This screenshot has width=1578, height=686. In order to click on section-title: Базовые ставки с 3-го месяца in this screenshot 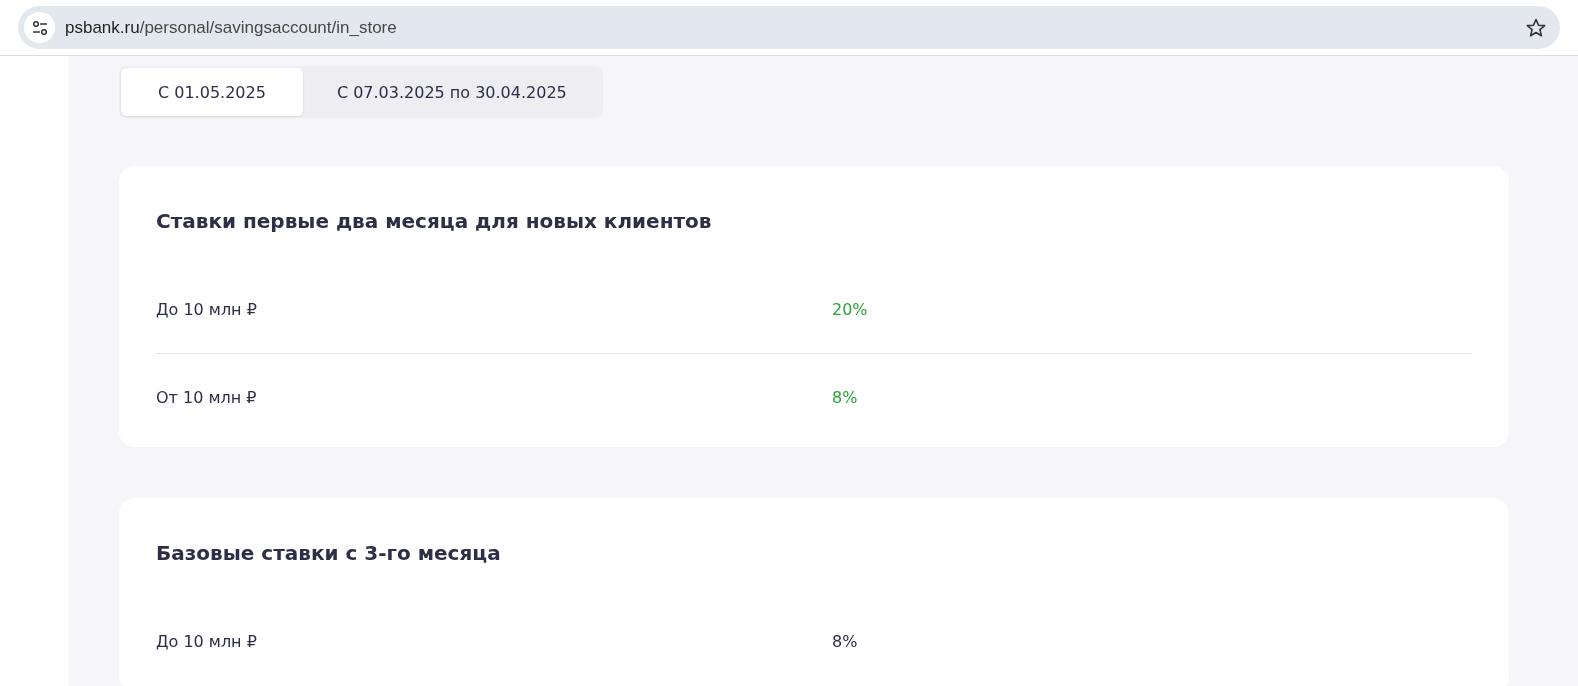, I will do `click(329, 553)`.